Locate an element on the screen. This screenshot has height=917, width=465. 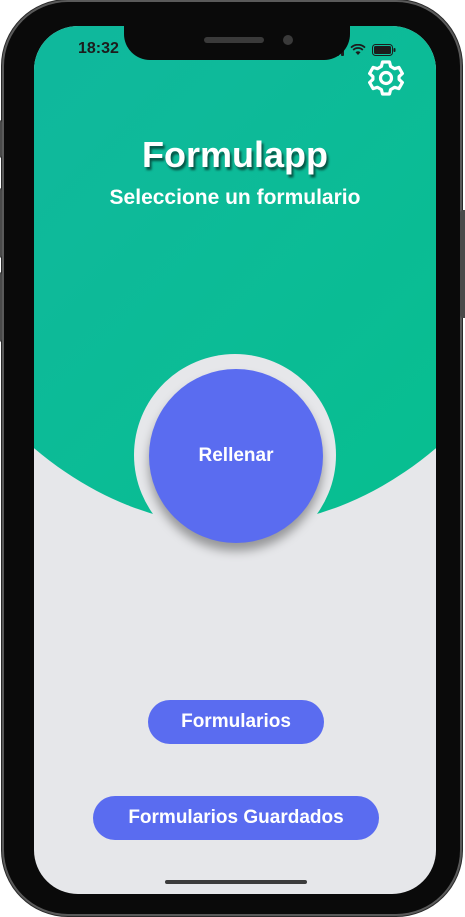
fill-button: Rellenar is located at coordinates (236, 456).